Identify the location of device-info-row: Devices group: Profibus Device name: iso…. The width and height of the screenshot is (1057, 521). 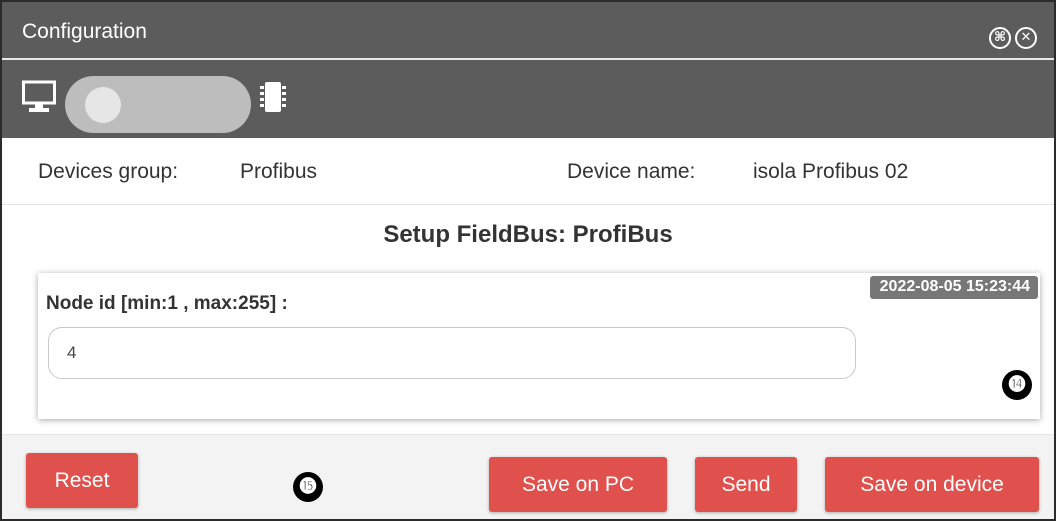
(528, 171).